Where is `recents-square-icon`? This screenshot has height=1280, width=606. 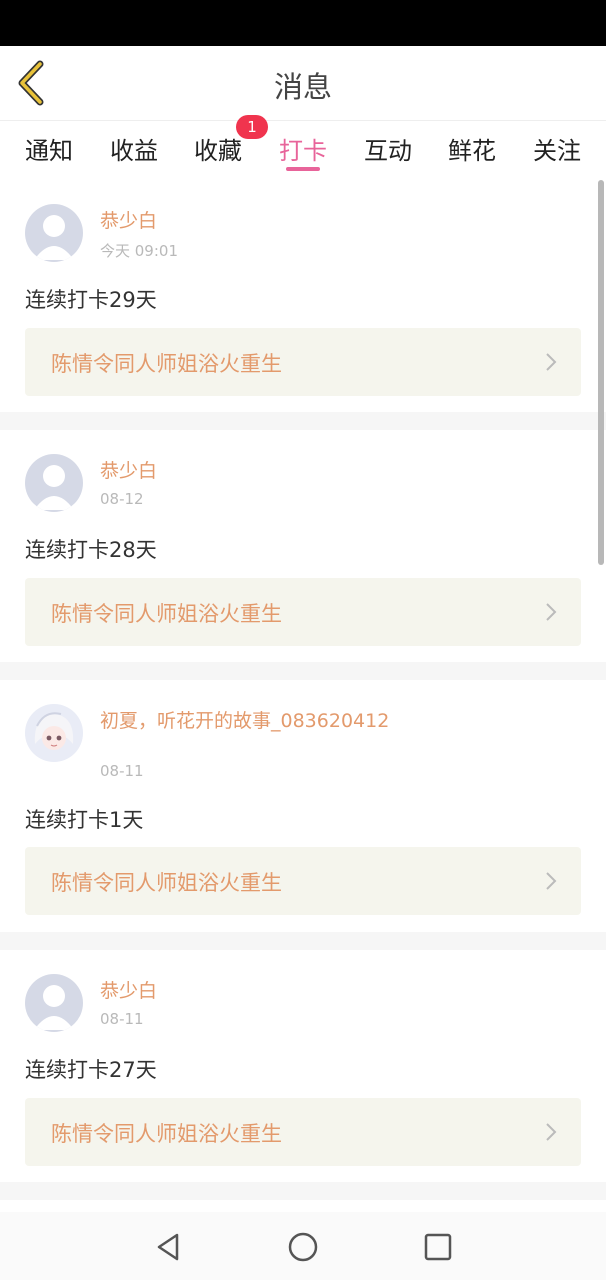 recents-square-icon is located at coordinates (438, 1247).